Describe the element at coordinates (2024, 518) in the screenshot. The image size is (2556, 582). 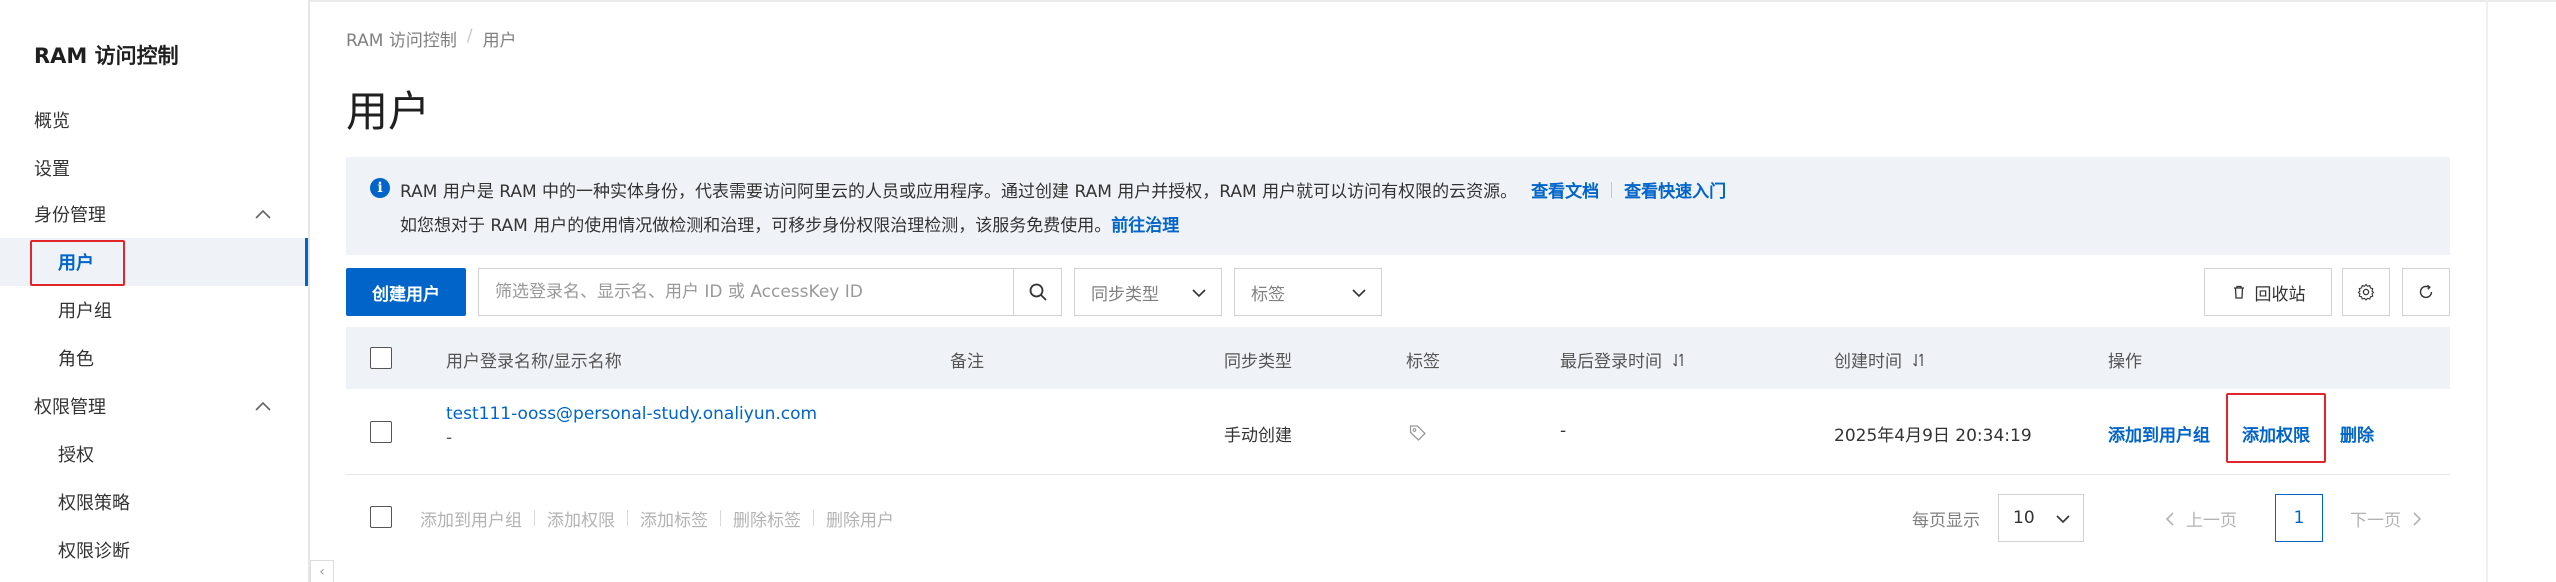
I see `page-size-value: 10` at that location.